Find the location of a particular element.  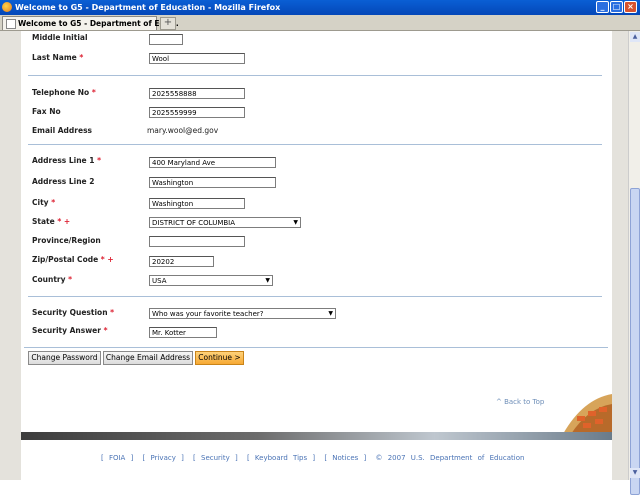

email-value: mary.wool@ed.gov is located at coordinates (183, 130).